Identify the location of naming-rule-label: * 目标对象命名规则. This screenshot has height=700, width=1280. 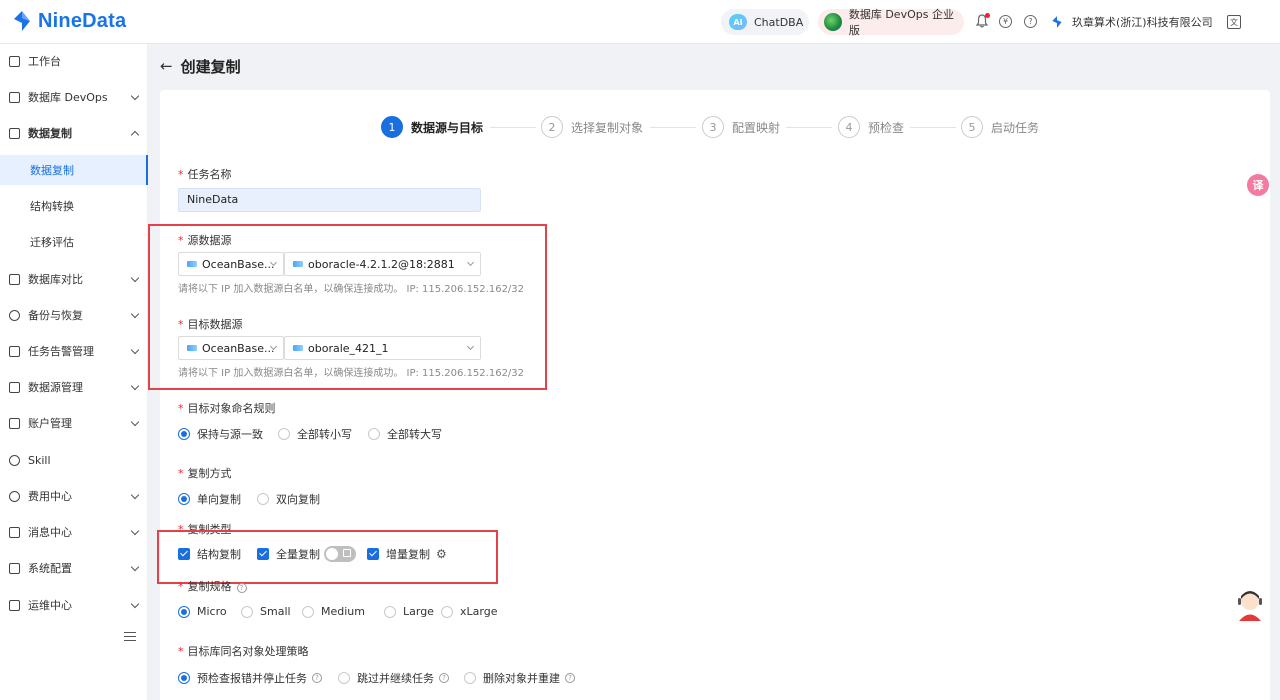
(227, 408).